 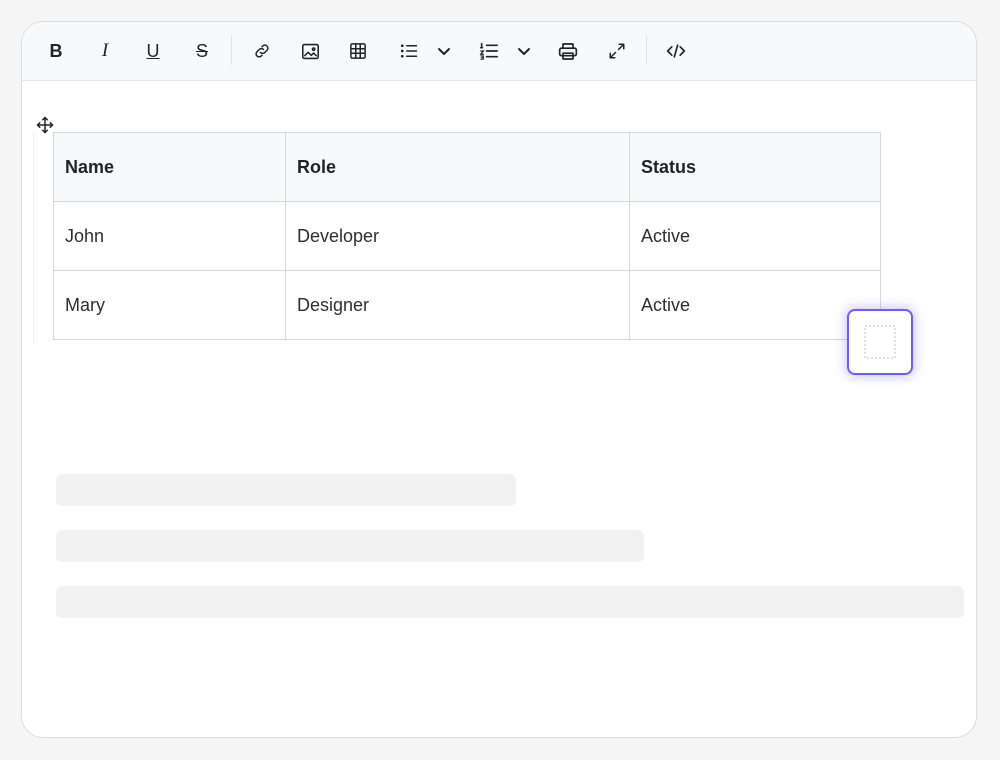 I want to click on link-button, so click(x=262, y=51).